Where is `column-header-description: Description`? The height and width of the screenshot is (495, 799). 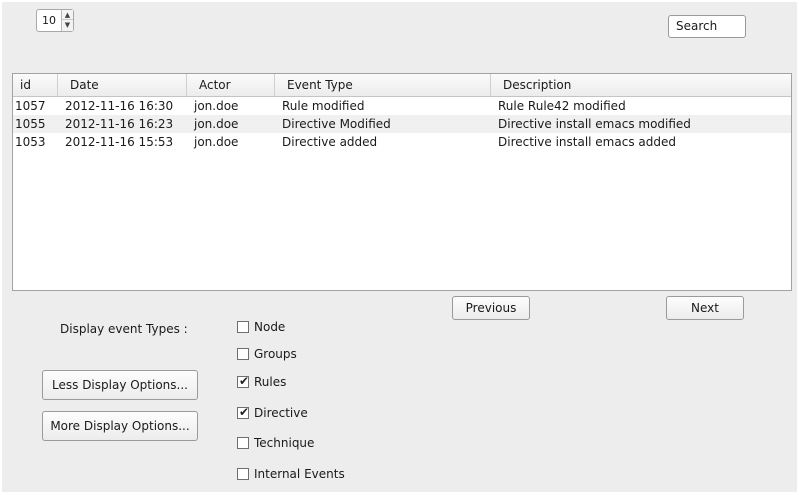
column-header-description: Description is located at coordinates (530, 85).